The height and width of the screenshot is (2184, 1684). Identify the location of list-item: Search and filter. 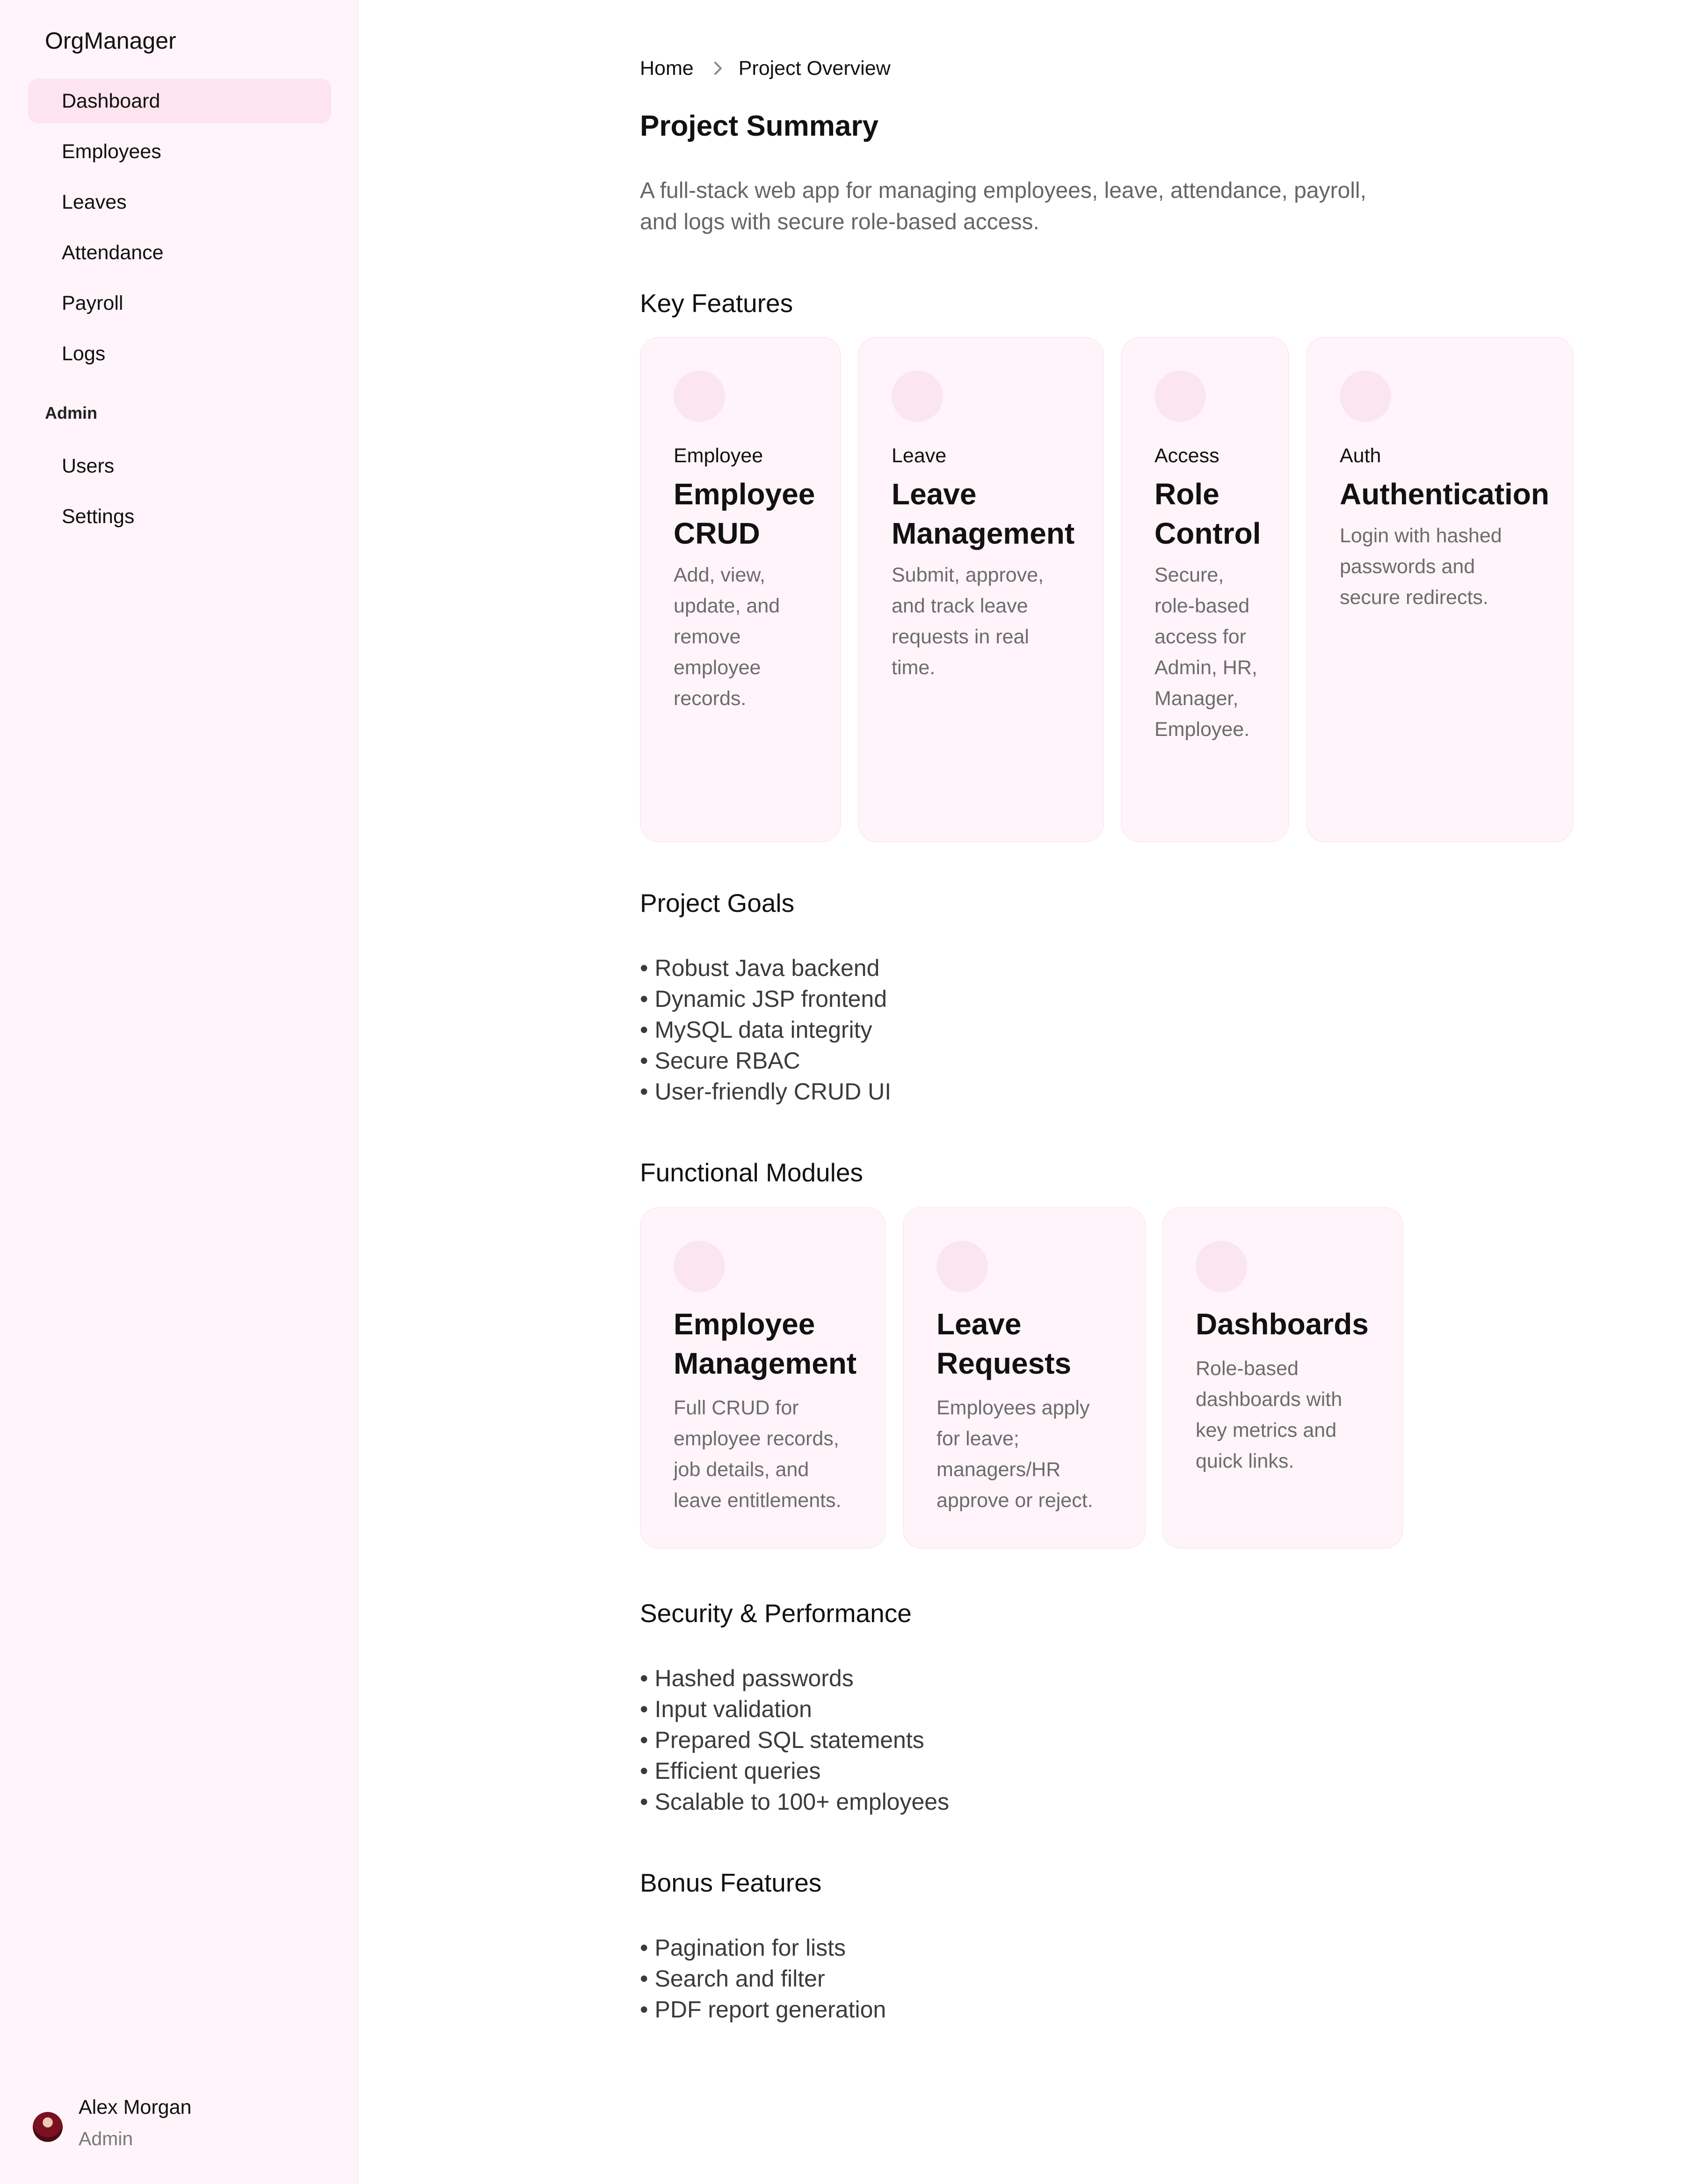
(763, 1978).